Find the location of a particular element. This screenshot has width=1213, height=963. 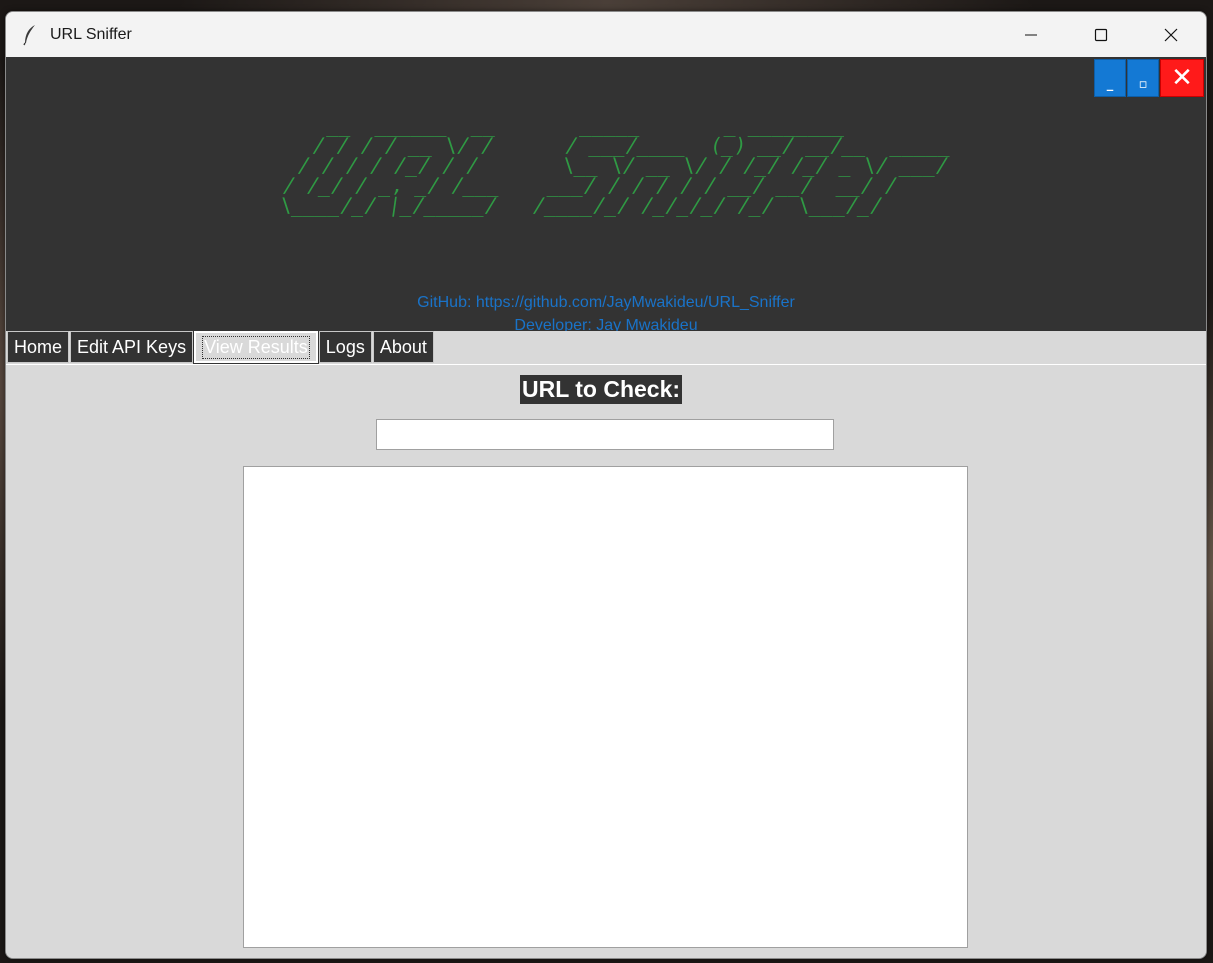

maximize-icon is located at coordinates (1101, 34).